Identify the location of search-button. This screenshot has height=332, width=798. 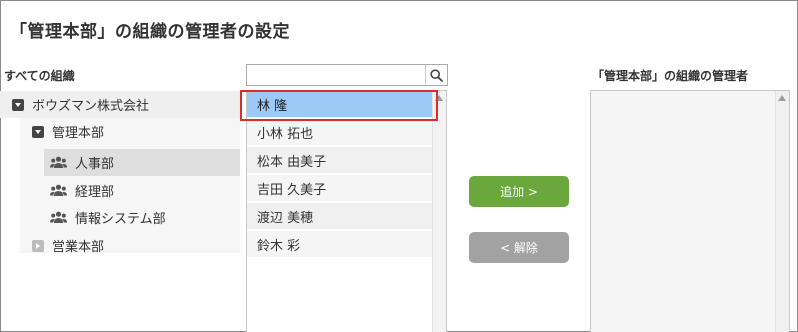
(436, 75).